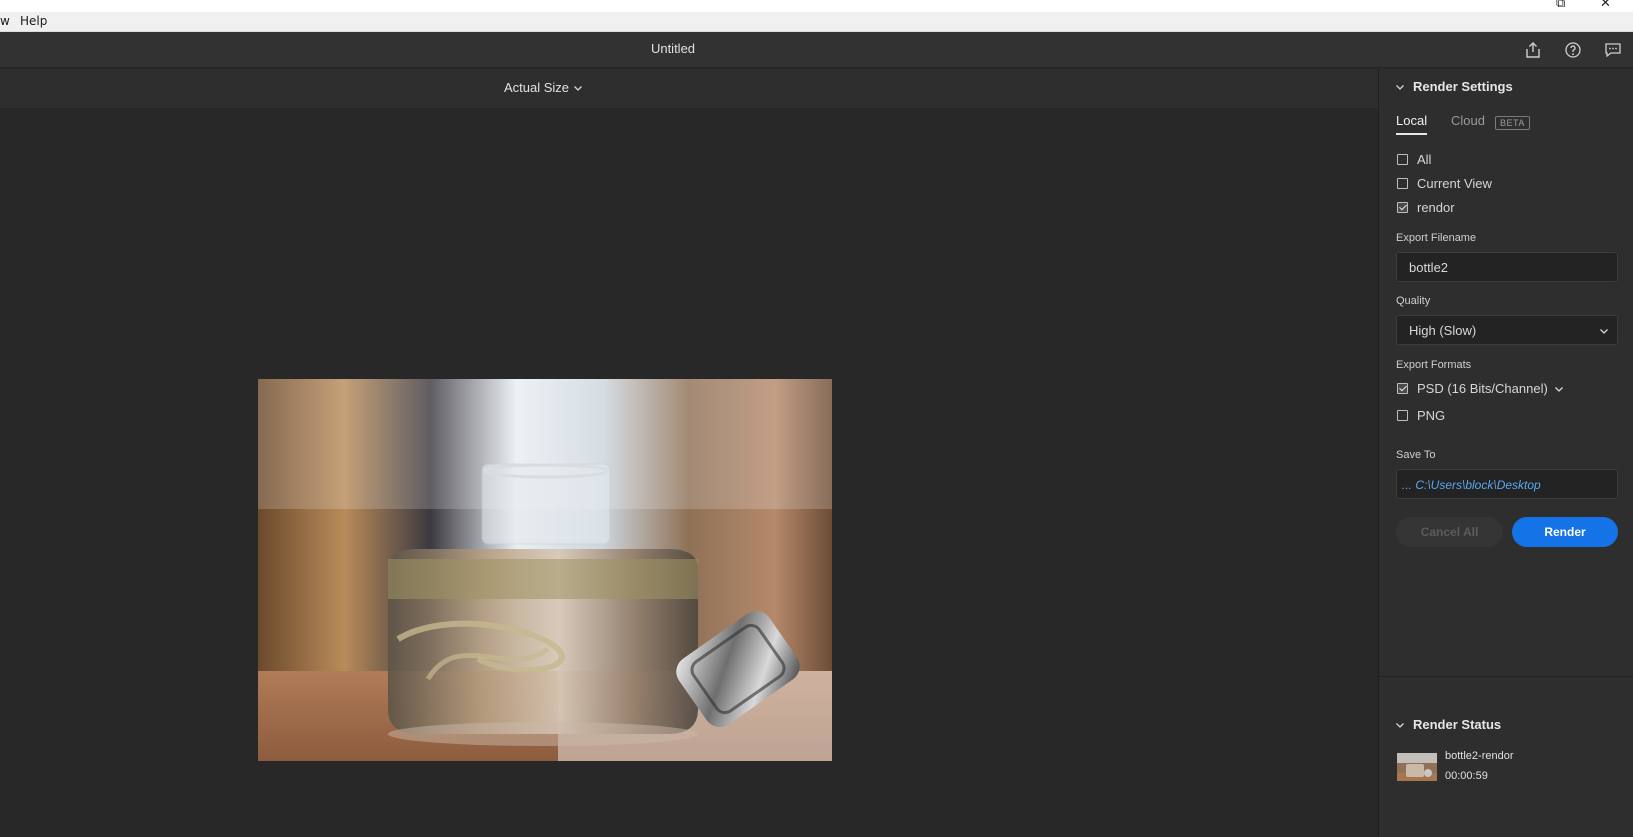  Describe the element at coordinates (1507, 267) in the screenshot. I see `export-filename-input: bottle2` at that location.